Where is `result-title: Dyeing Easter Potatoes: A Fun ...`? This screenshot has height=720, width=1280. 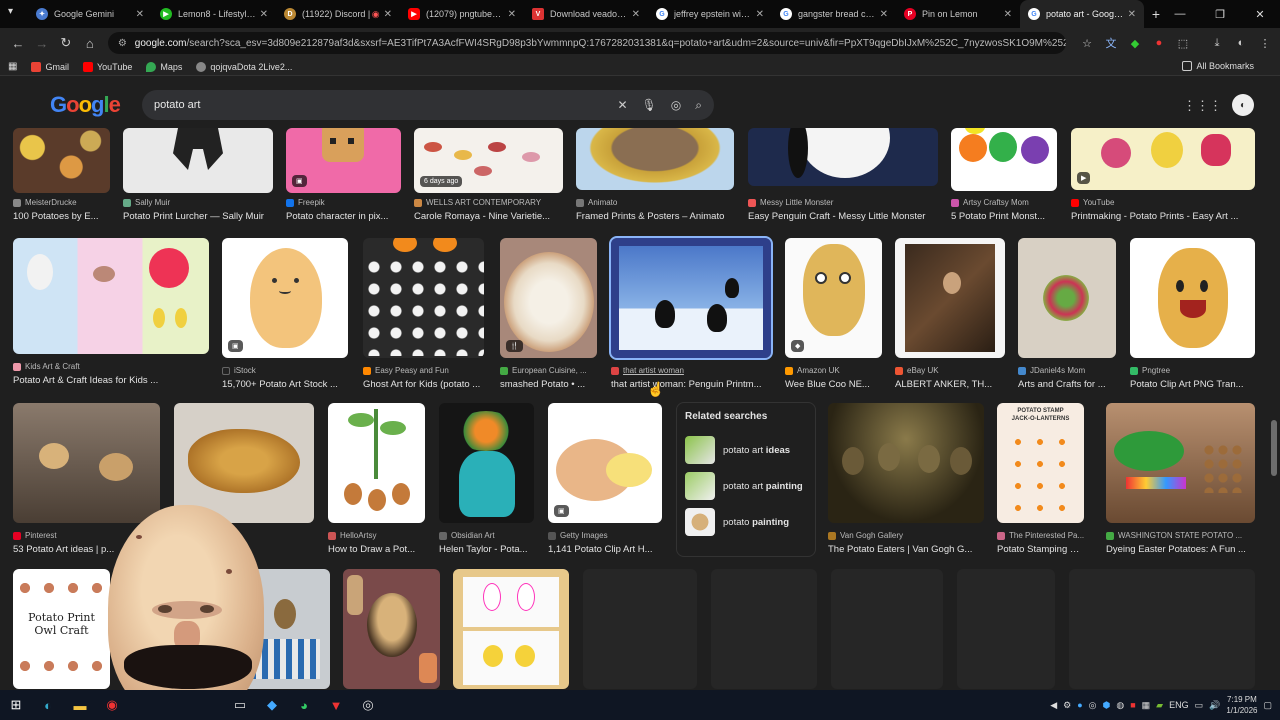 result-title: Dyeing Easter Potatoes: A Fun ... is located at coordinates (1180, 549).